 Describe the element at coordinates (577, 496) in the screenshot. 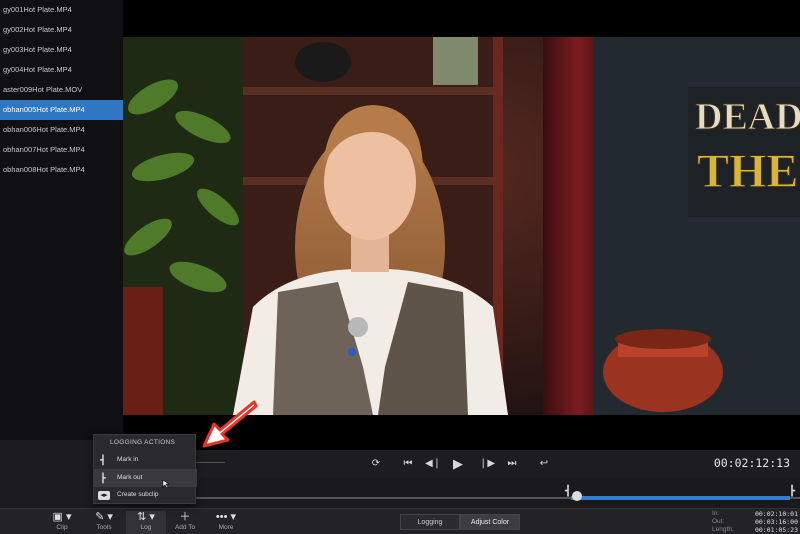

I see `playhead-handle` at that location.